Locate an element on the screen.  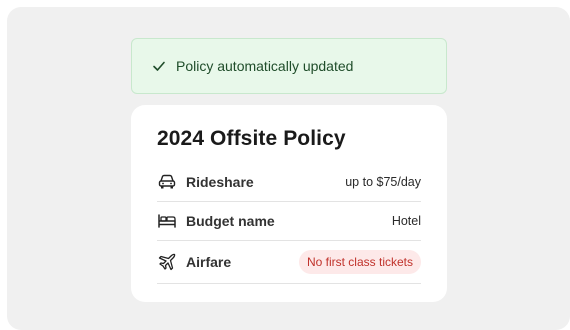
policy-row-rideshare: Rideshare up to $75/day is located at coordinates (289, 182).